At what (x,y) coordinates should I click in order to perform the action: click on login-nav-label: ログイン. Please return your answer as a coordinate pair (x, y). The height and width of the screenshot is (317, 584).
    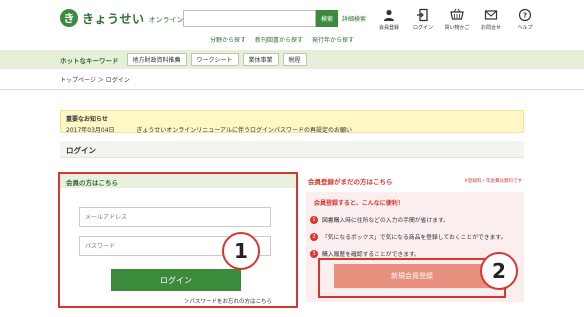
    Looking at the image, I should click on (422, 28).